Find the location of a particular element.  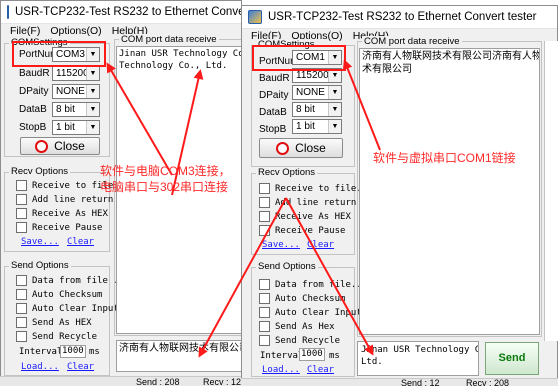

annotation-right: 软件与虚拟串口COM1链接 is located at coordinates (444, 158).